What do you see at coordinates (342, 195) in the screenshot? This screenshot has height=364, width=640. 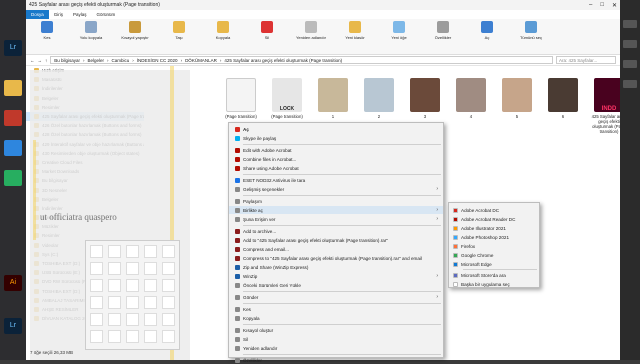 I see `menu-separator` at bounding box center [342, 195].